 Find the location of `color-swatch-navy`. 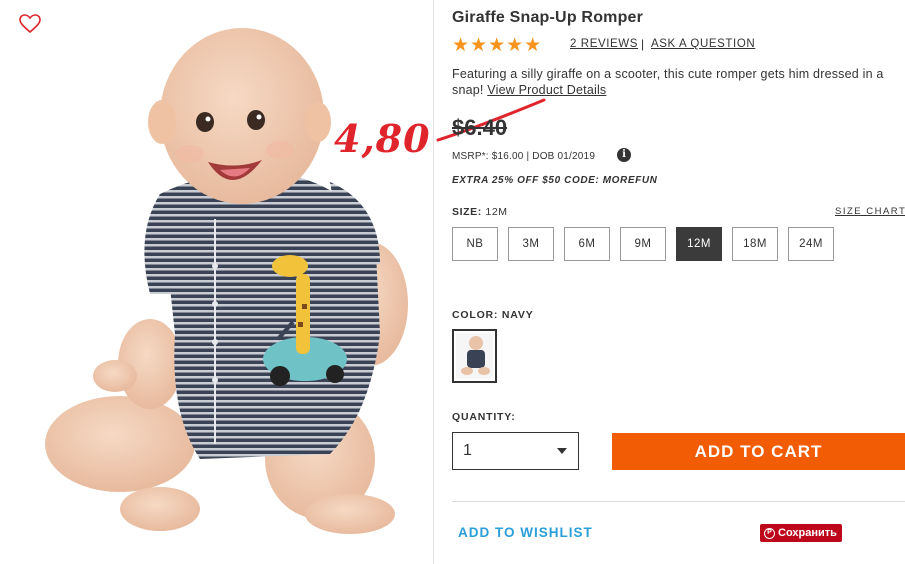

color-swatch-navy is located at coordinates (474, 356).